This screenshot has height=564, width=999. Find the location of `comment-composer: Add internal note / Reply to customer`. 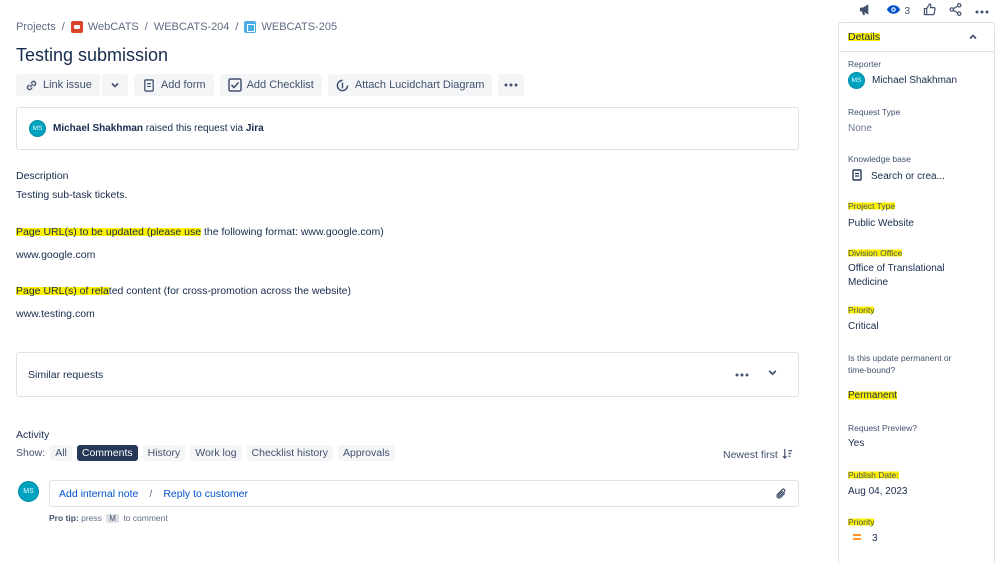

comment-composer: Add internal note / Reply to customer is located at coordinates (424, 493).